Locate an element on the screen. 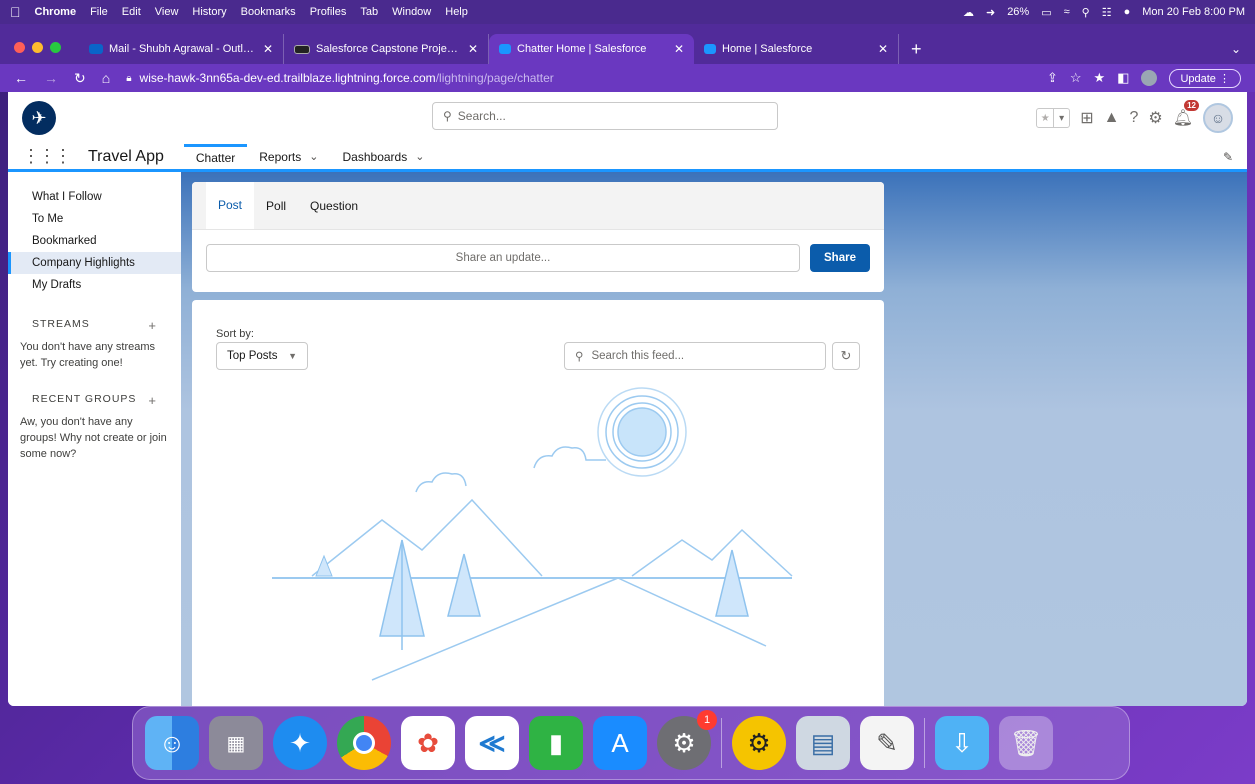  system-settings-icon: ⚙ 1 is located at coordinates (687, 740).